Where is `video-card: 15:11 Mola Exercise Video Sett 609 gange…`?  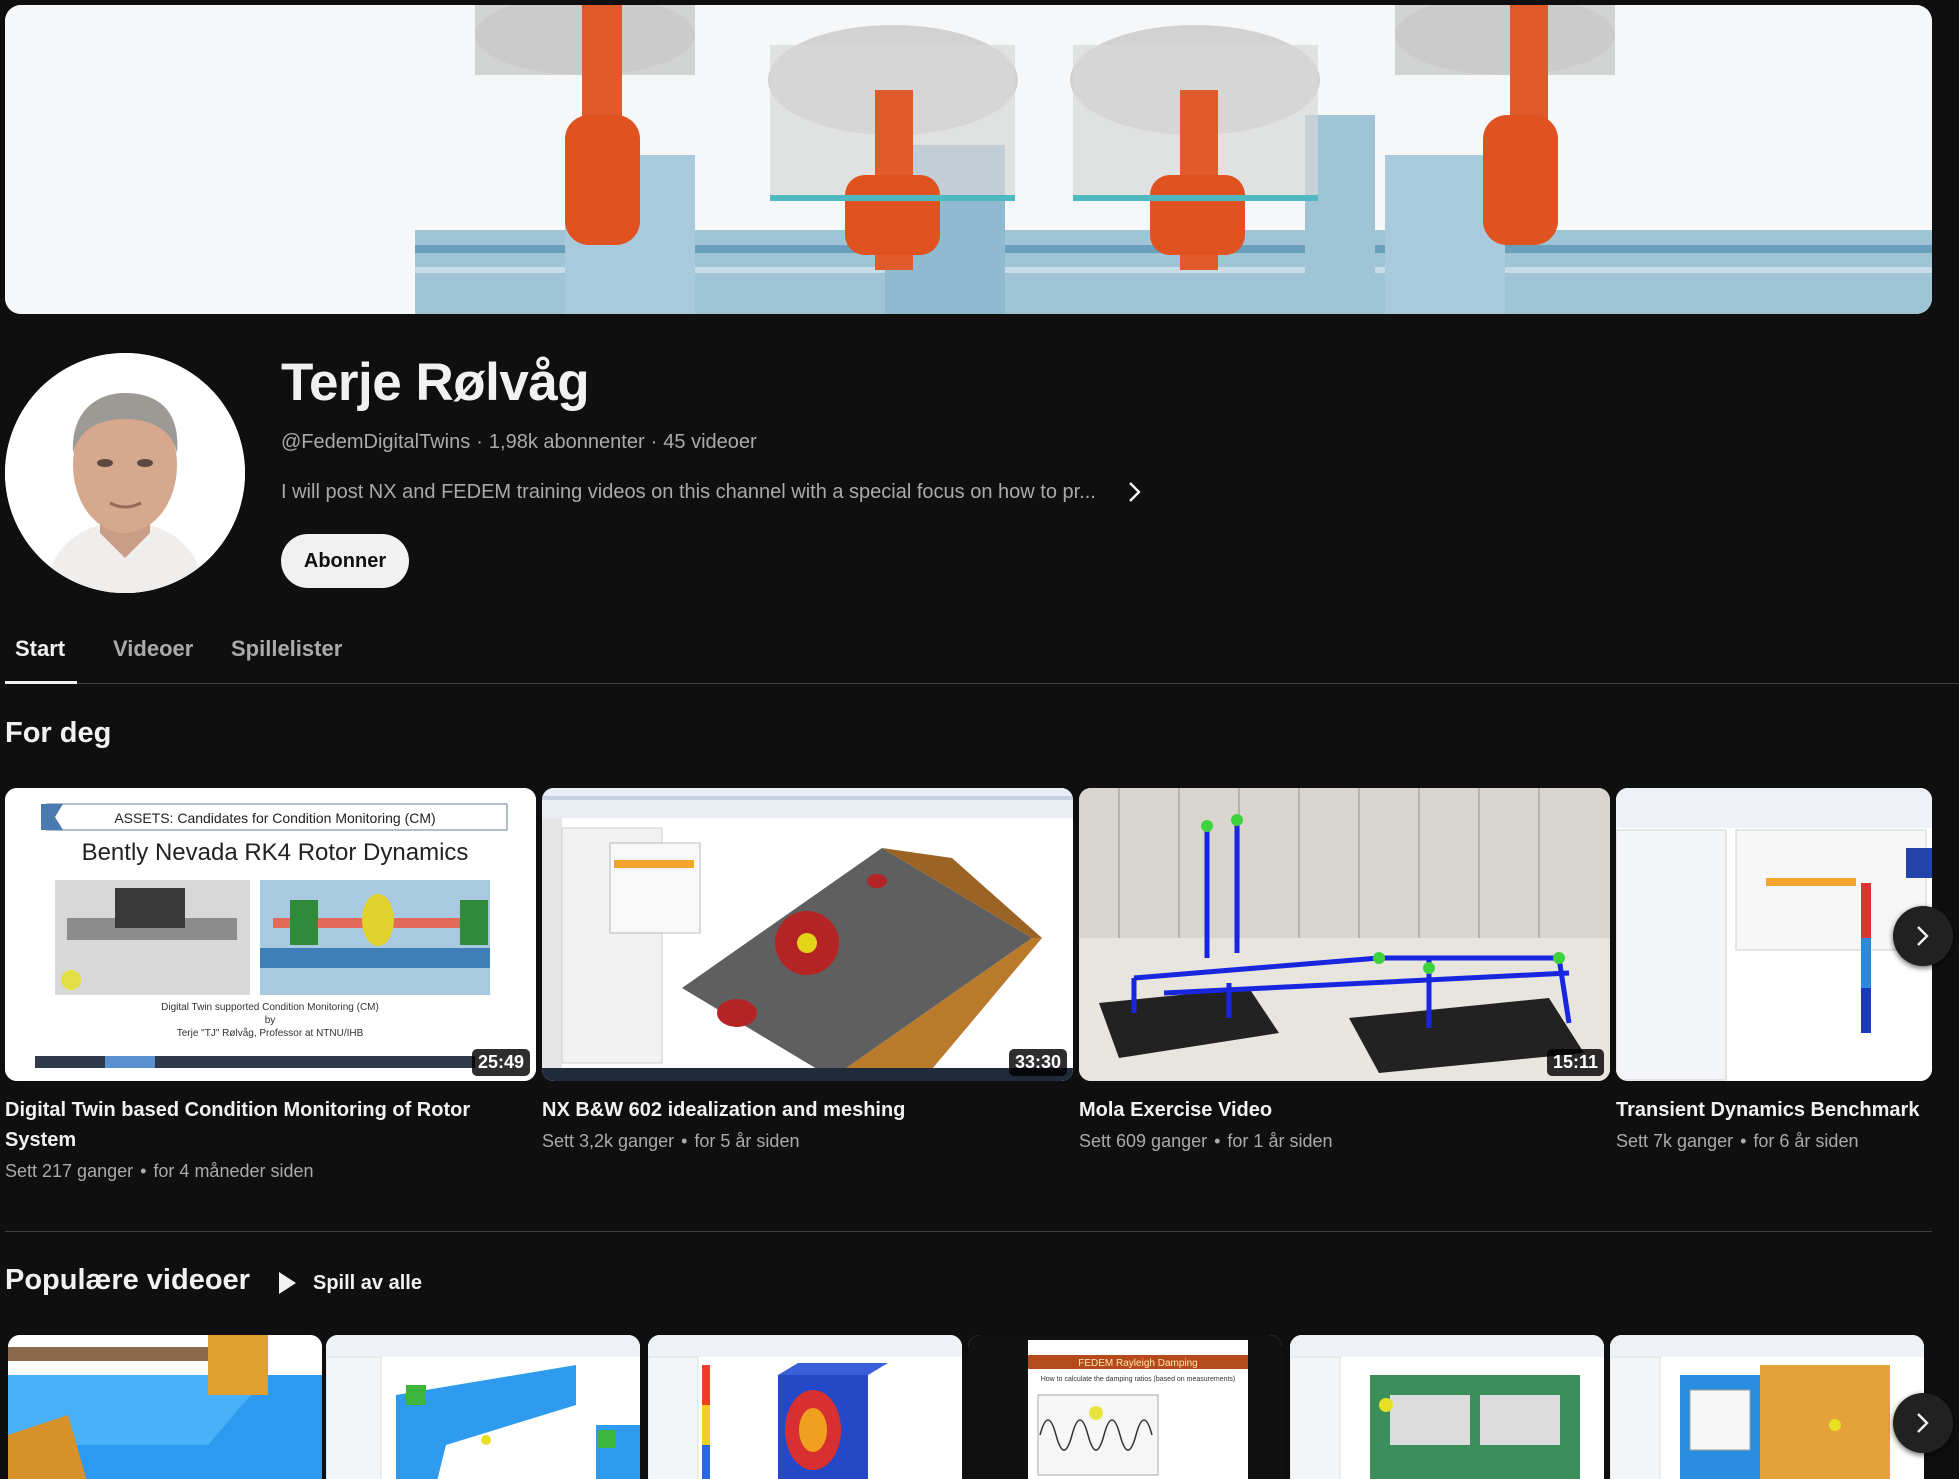
video-card: 15:11 Mola Exercise Video Sett 609 gange… is located at coordinates (1344, 970).